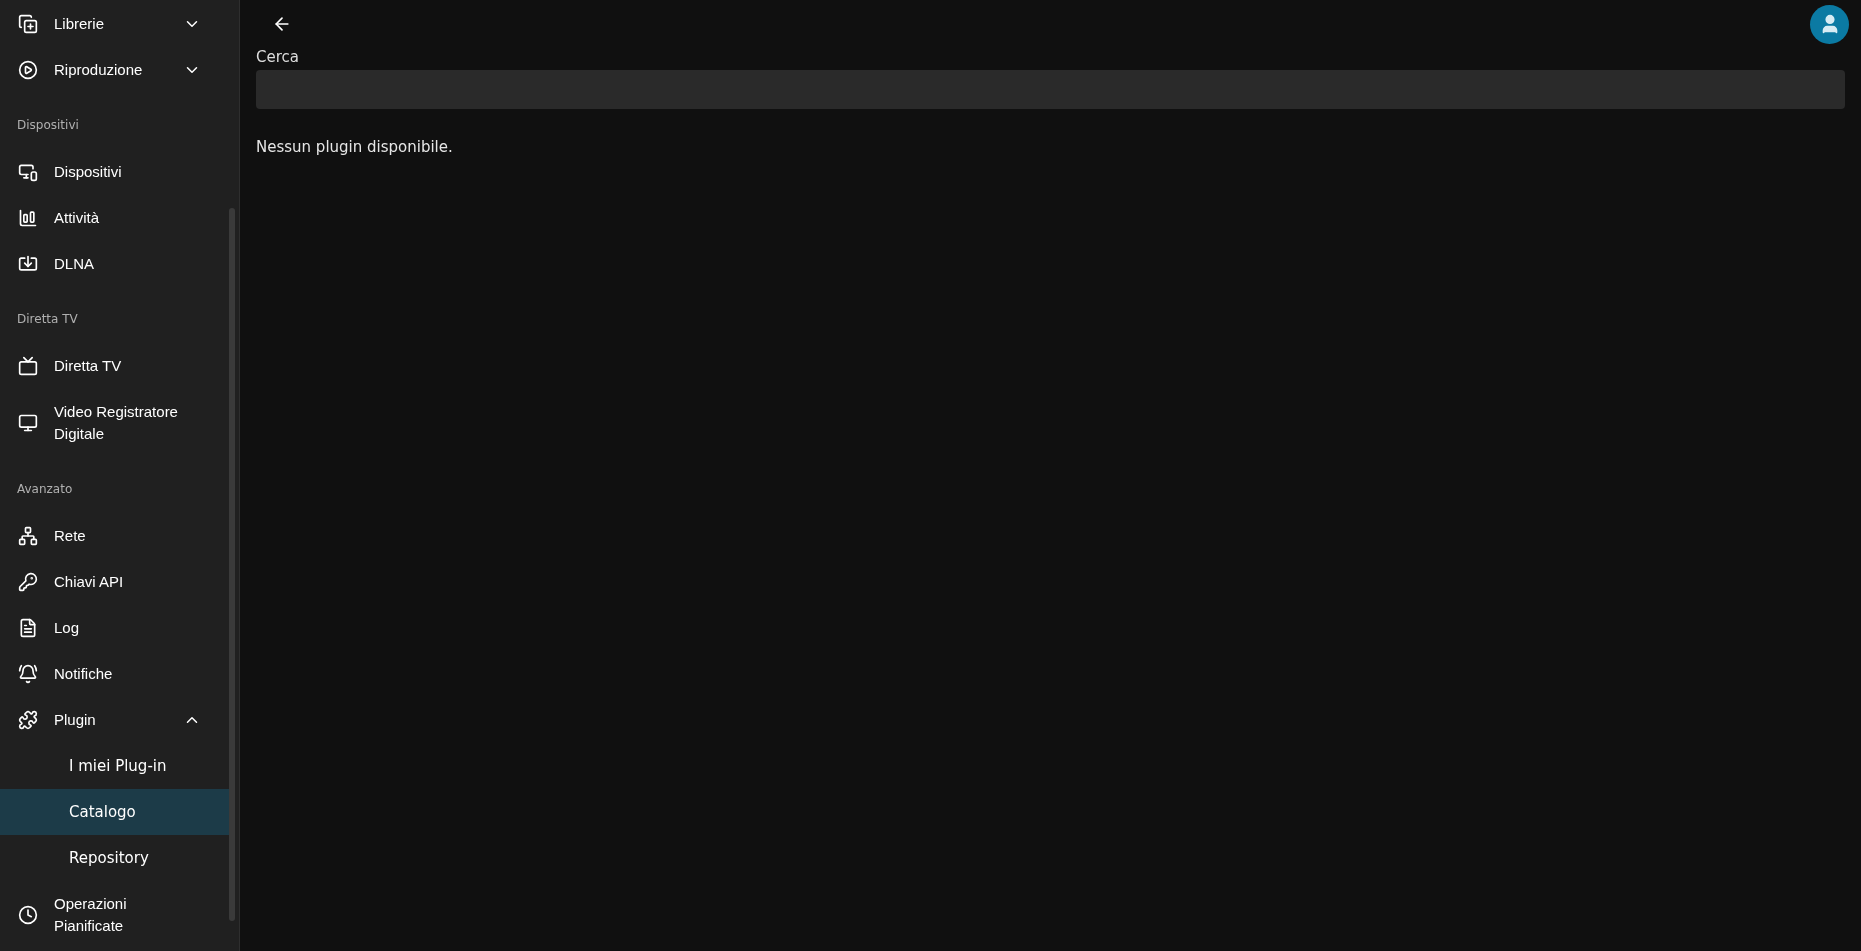  I want to click on sidebar-item: Video Registratore Digitale, so click(114, 423).